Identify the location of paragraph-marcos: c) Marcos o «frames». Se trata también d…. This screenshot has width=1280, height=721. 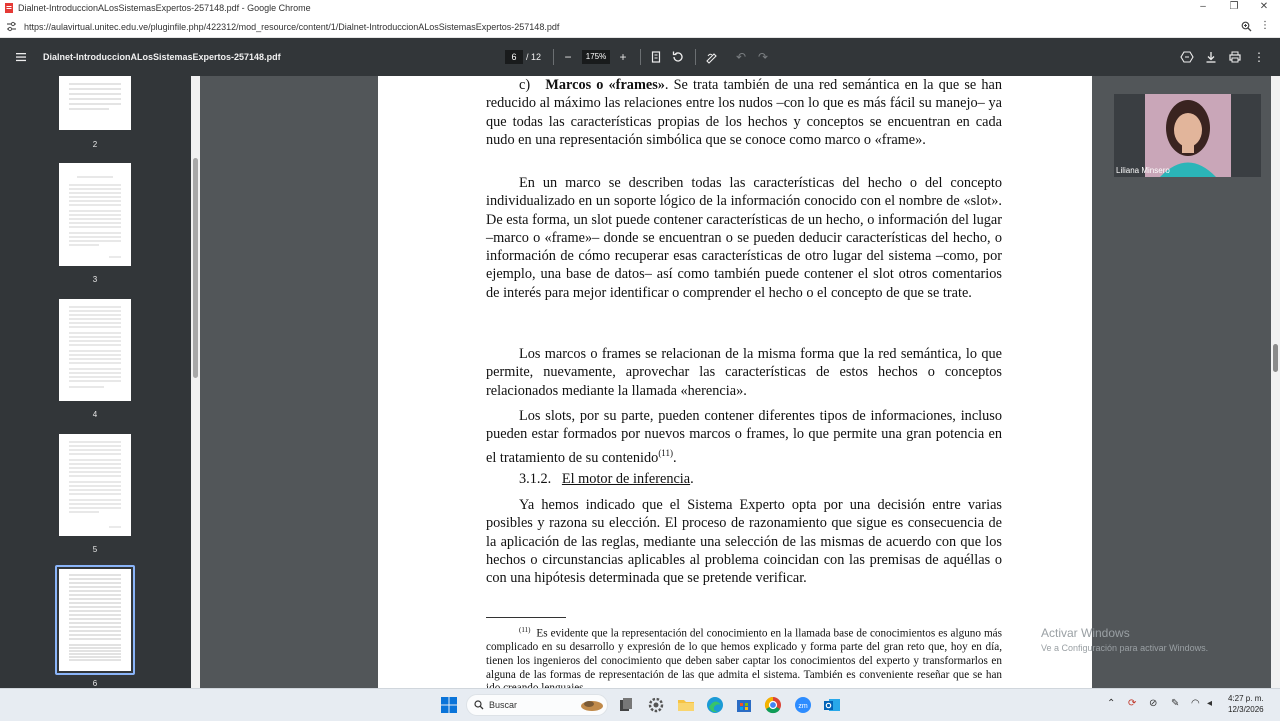
(744, 112).